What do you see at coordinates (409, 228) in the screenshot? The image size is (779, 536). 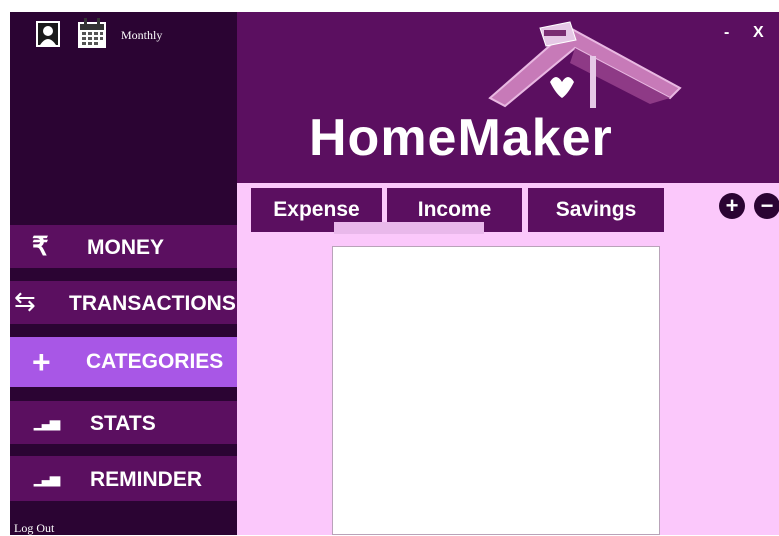 I see `list-header` at bounding box center [409, 228].